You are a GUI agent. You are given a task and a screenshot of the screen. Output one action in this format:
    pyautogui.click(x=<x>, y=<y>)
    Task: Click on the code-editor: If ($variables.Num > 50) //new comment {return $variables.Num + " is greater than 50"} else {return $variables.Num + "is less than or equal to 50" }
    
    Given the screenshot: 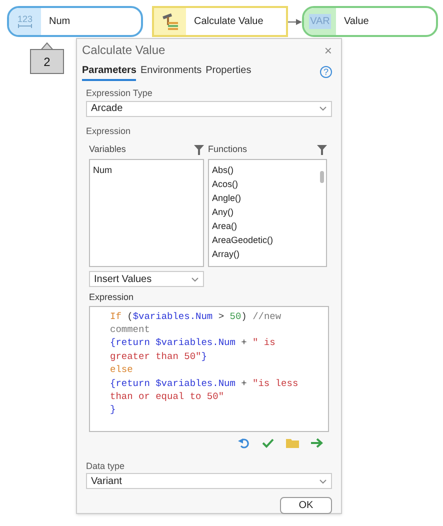 What is the action you would take?
    pyautogui.click(x=209, y=369)
    